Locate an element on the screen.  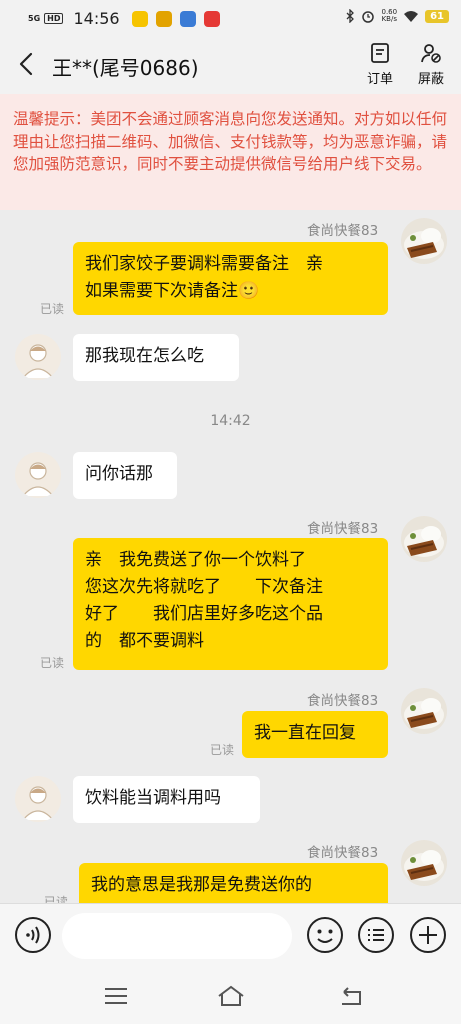
speed-unit: KB/s is located at coordinates (389, 19).